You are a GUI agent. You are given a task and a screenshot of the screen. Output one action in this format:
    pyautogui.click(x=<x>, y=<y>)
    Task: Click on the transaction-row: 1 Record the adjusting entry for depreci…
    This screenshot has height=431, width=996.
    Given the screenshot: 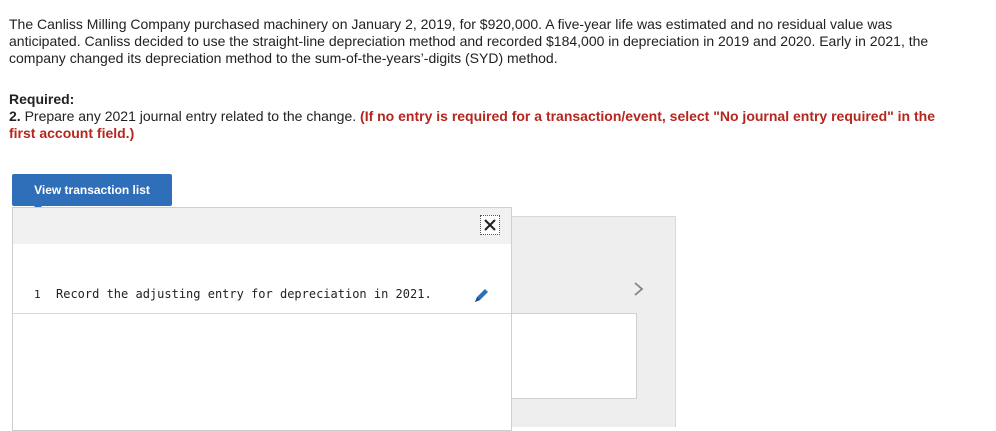 What is the action you would take?
    pyautogui.click(x=262, y=297)
    